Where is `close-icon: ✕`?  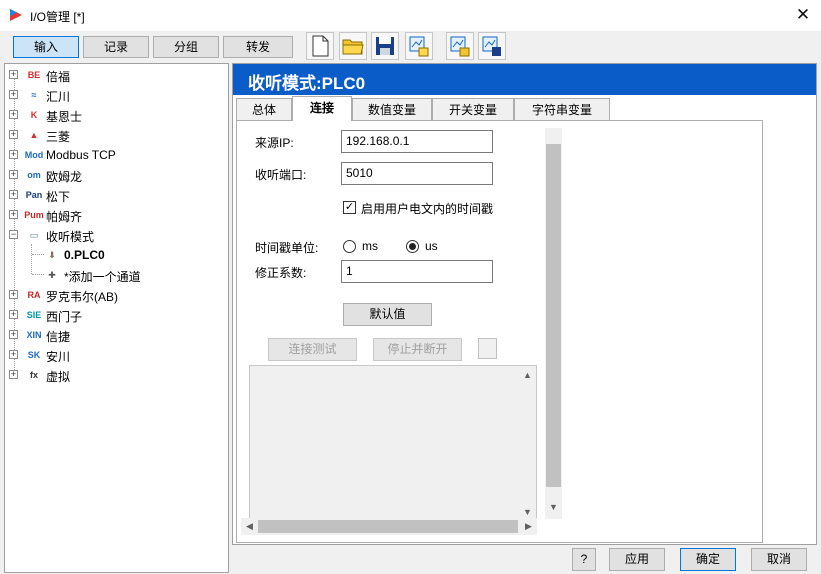
close-icon: ✕ is located at coordinates (803, 15).